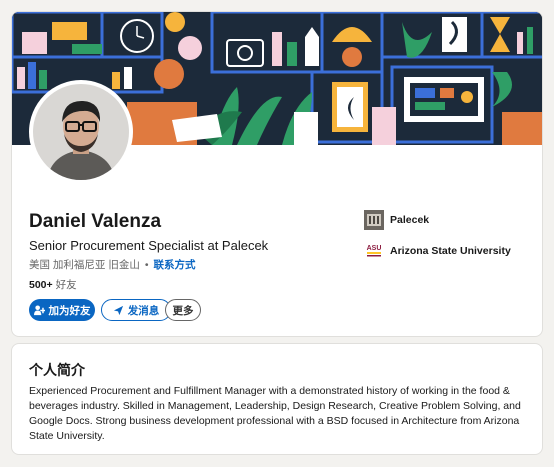 Image resolution: width=554 pixels, height=467 pixels. I want to click on connections-count: 500+ 好友, so click(53, 284).